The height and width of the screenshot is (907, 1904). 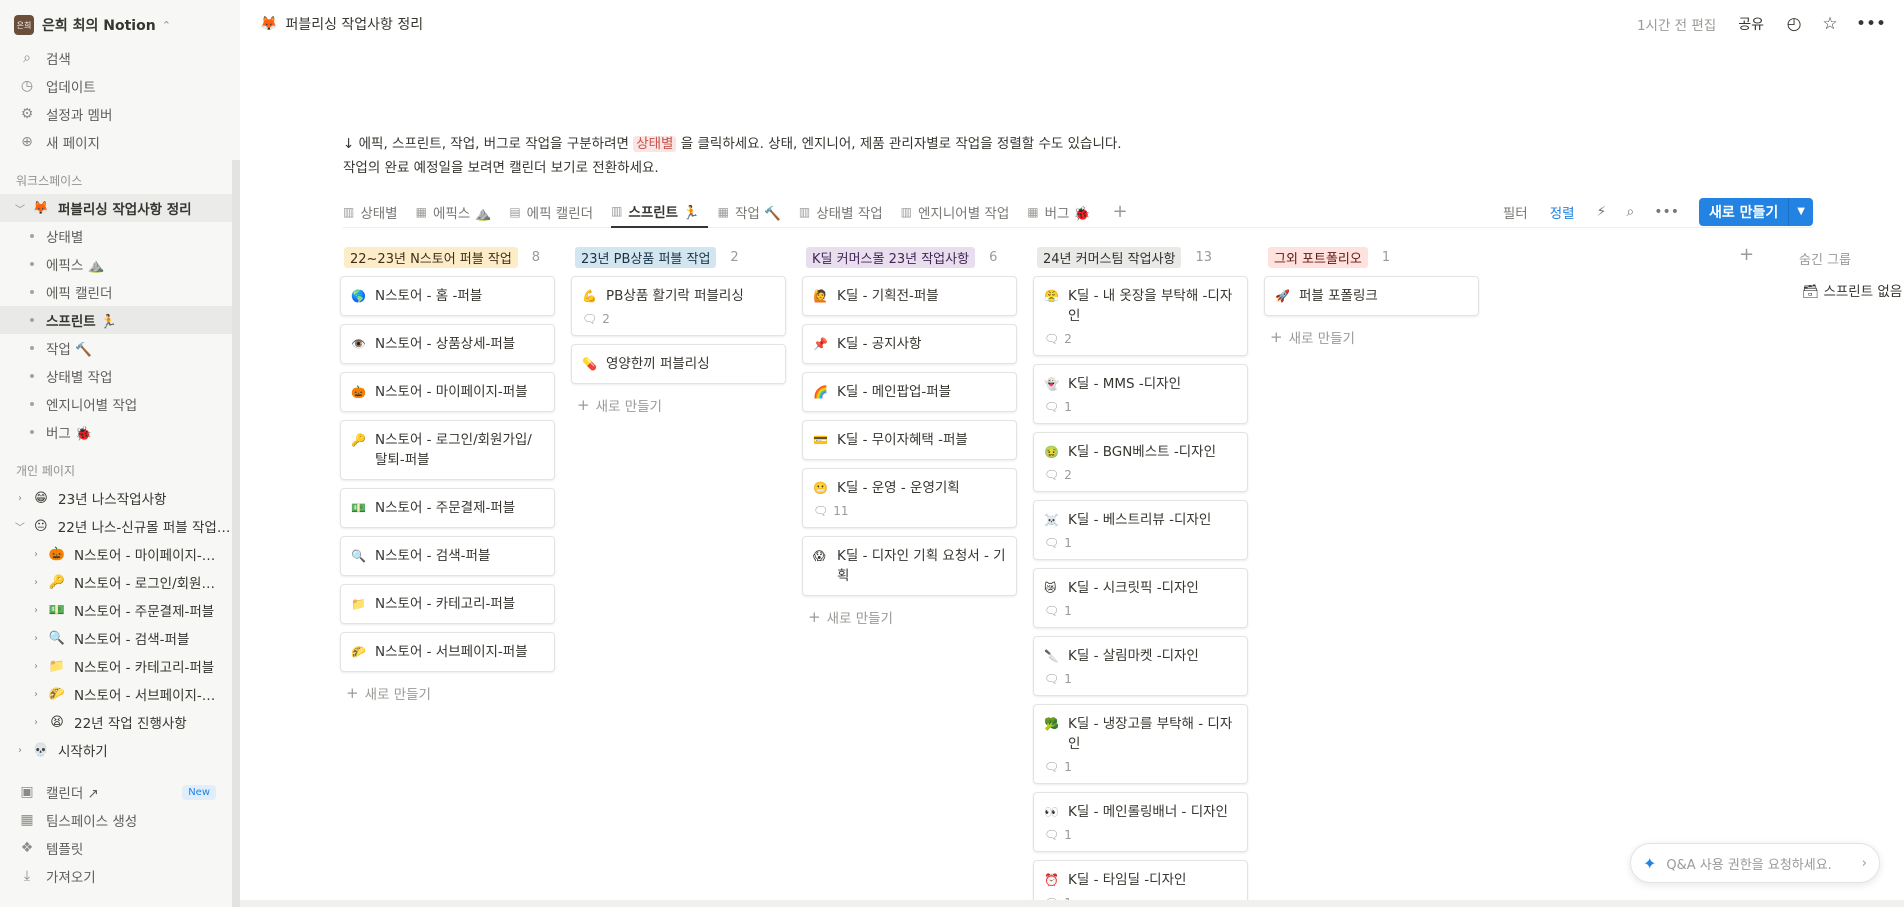 I want to click on sidebar-child-page: › 💵 N스토어 - 주문결제-퍼블, so click(x=120, y=610).